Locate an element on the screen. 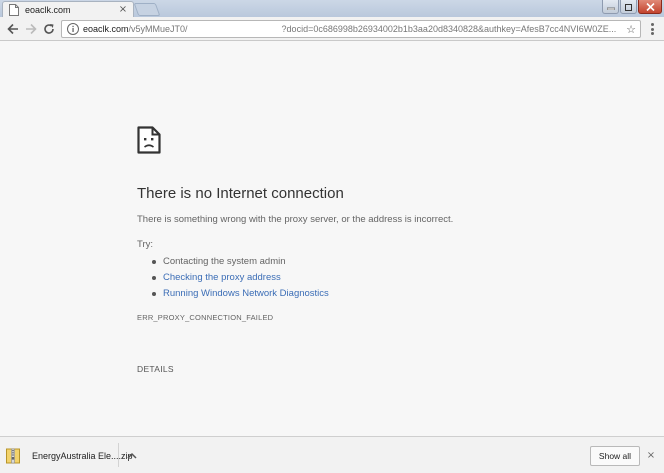  forward-button is located at coordinates (31, 29).